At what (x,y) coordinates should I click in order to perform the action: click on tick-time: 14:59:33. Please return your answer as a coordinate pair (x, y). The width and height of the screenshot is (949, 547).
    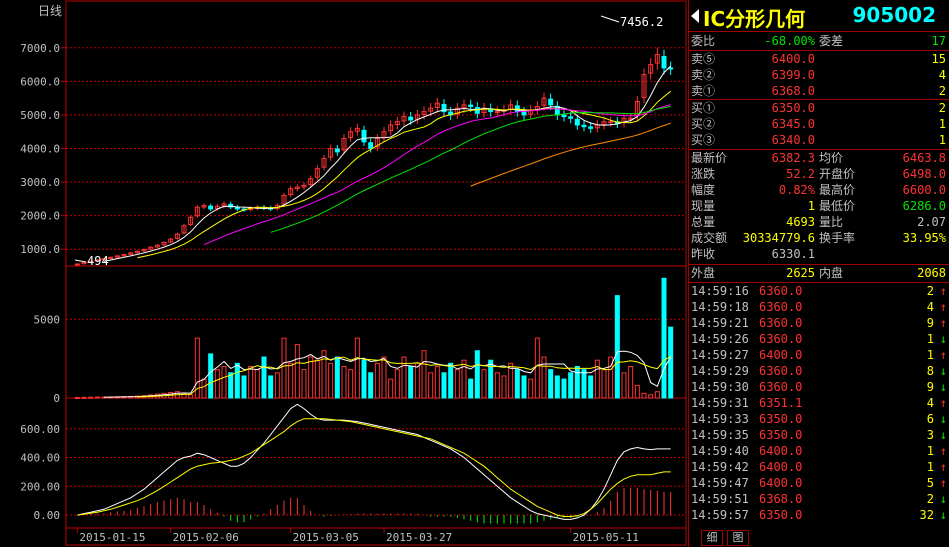
    Looking at the image, I should click on (720, 419).